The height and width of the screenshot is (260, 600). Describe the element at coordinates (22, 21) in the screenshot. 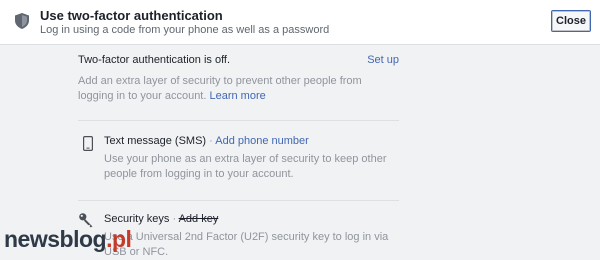

I see `shield-icon` at that location.